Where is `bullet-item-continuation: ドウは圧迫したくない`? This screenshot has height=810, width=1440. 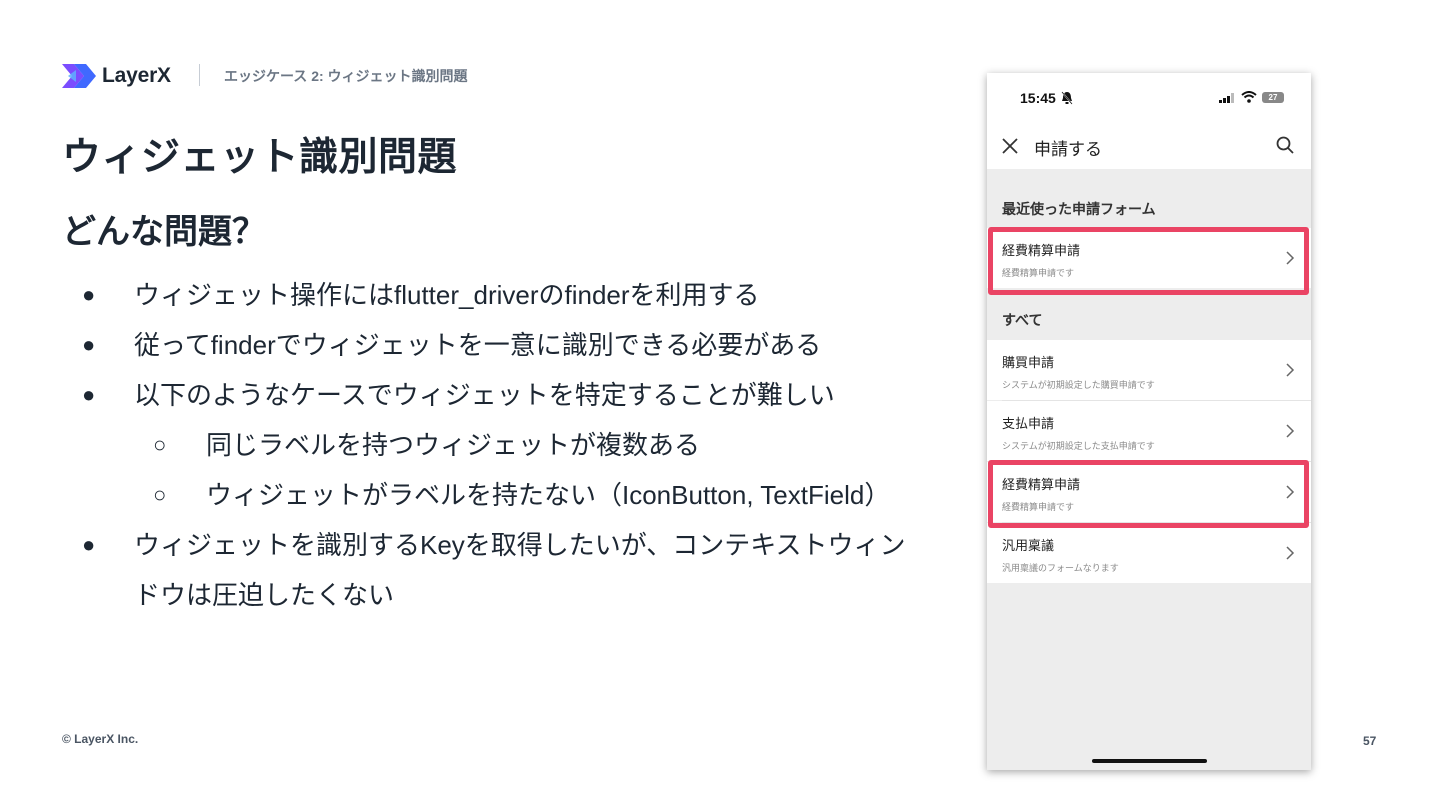
bullet-item-continuation: ドウは圧迫したくない is located at coordinates (264, 595).